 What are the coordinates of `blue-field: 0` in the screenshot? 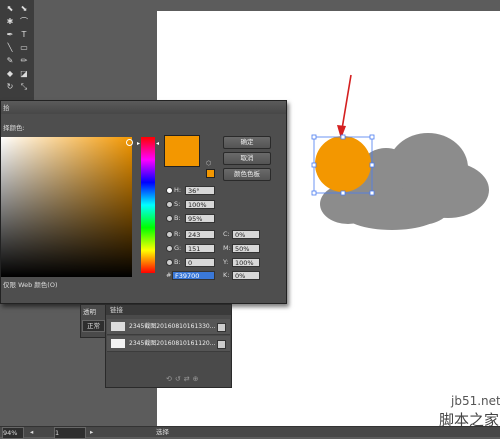 It's located at (200, 262).